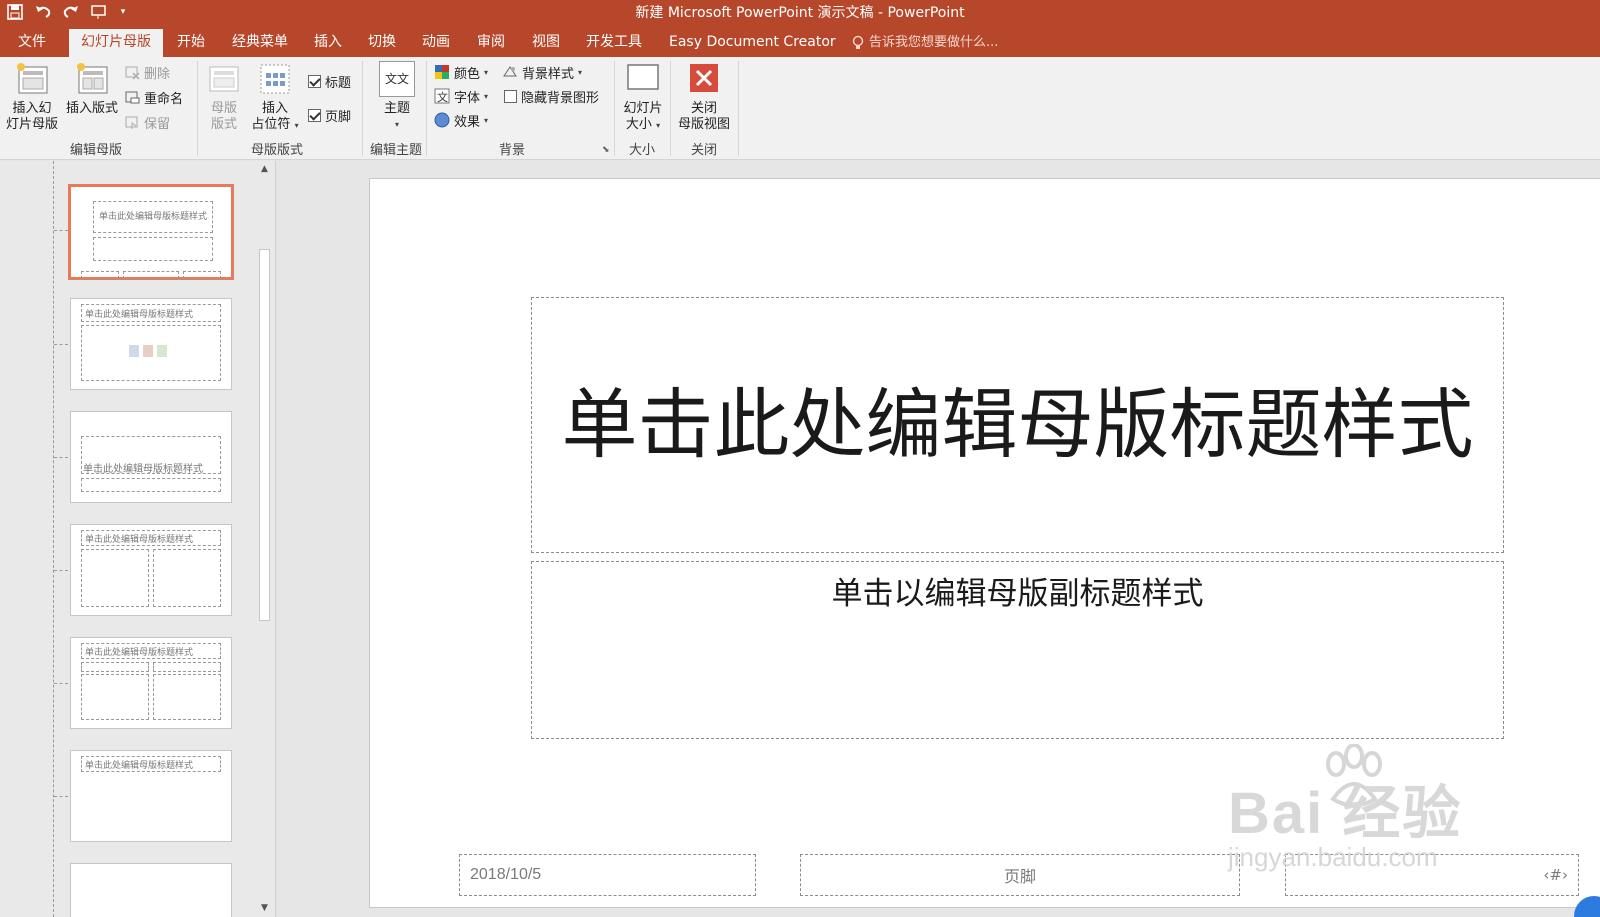  I want to click on title-checkbox-label: 标题, so click(338, 83).